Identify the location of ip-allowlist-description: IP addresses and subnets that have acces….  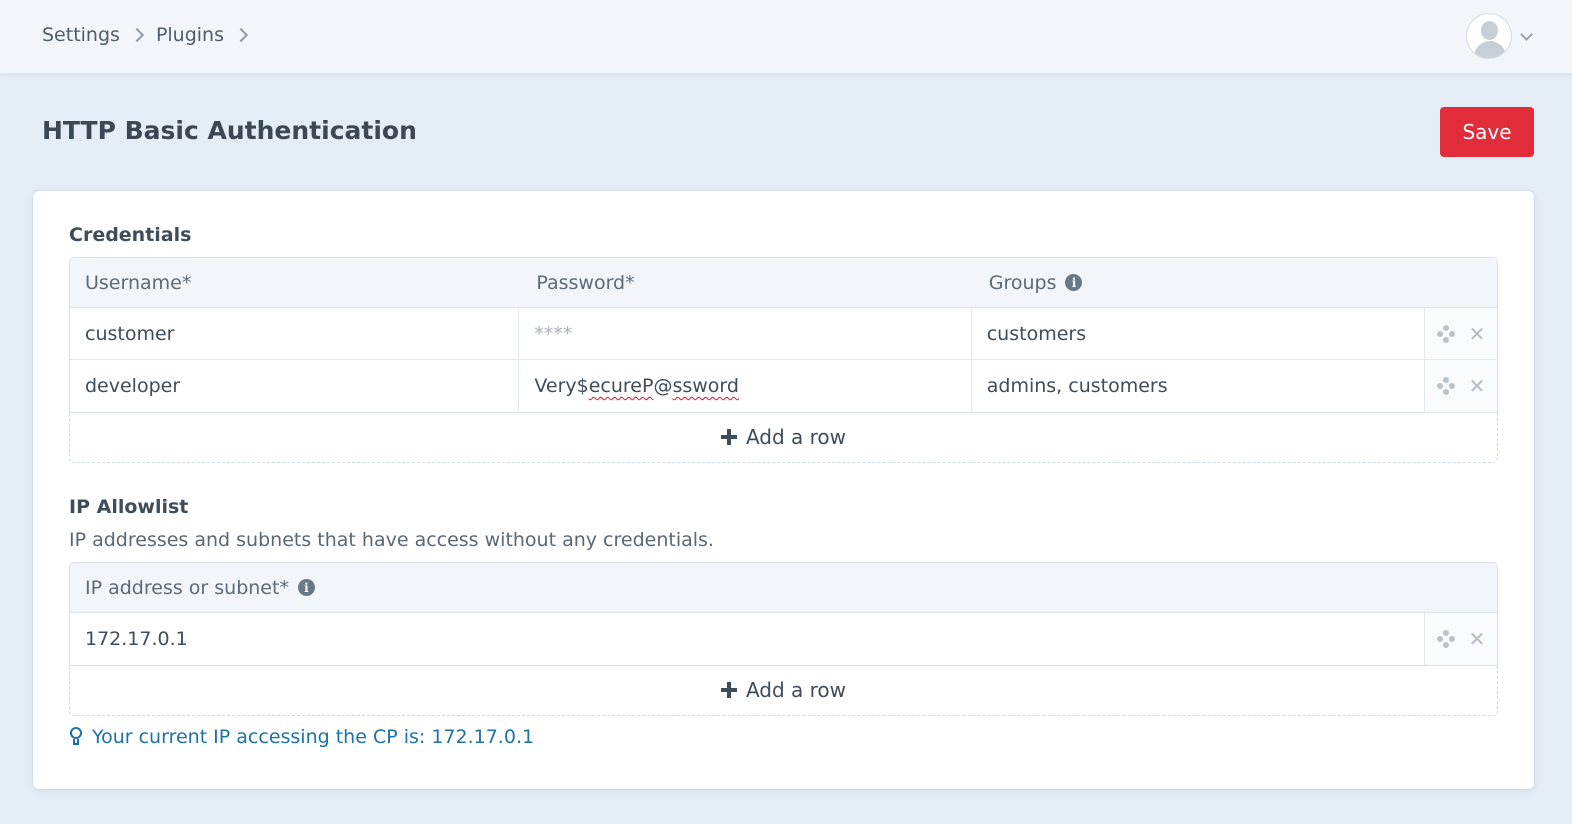
(391, 540).